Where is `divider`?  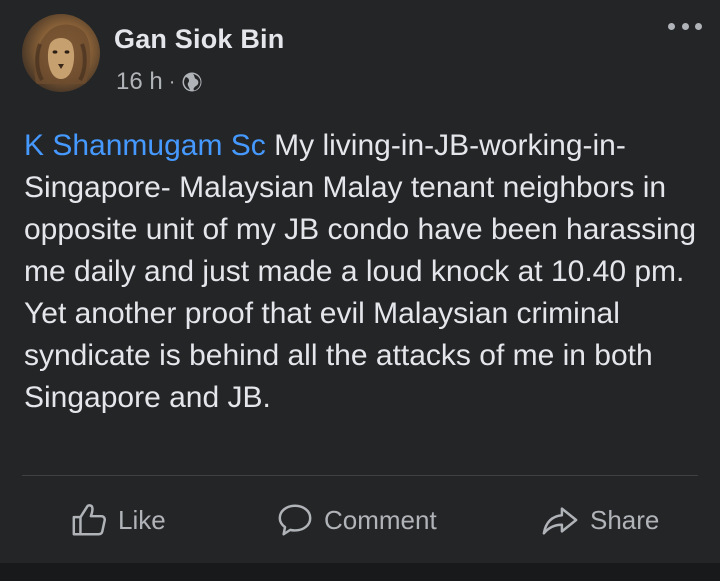
divider is located at coordinates (360, 475).